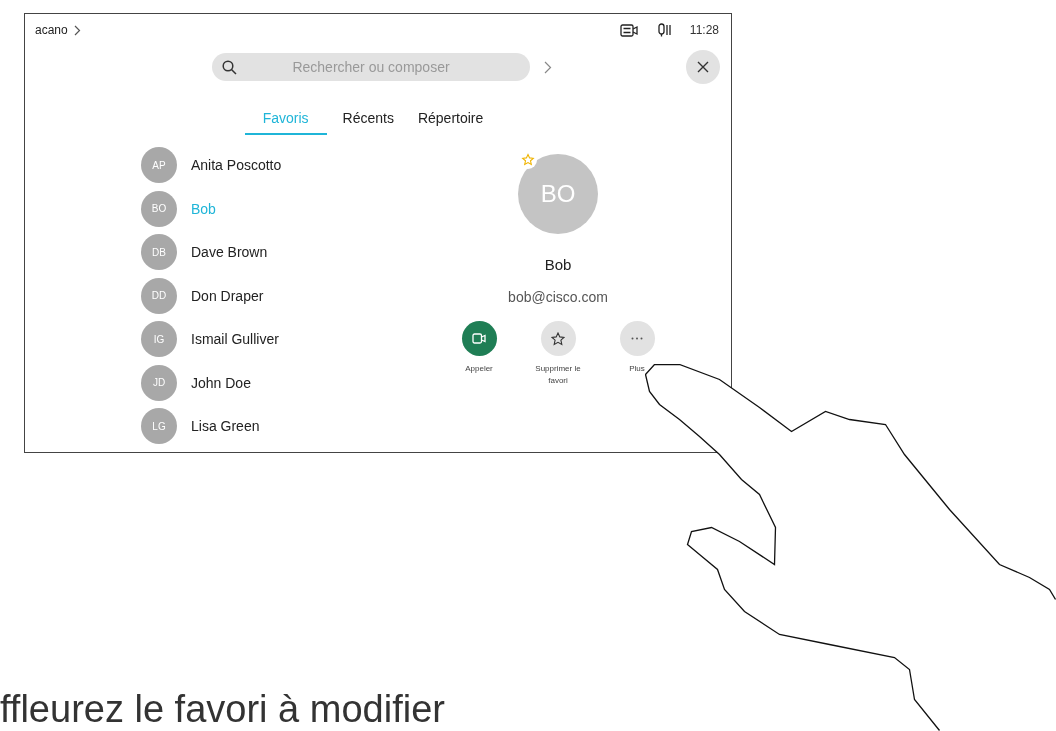 Image resolution: width=1056 pixels, height=731 pixels. Describe the element at coordinates (159, 295) in the screenshot. I see `avatar-initials: DD` at that location.